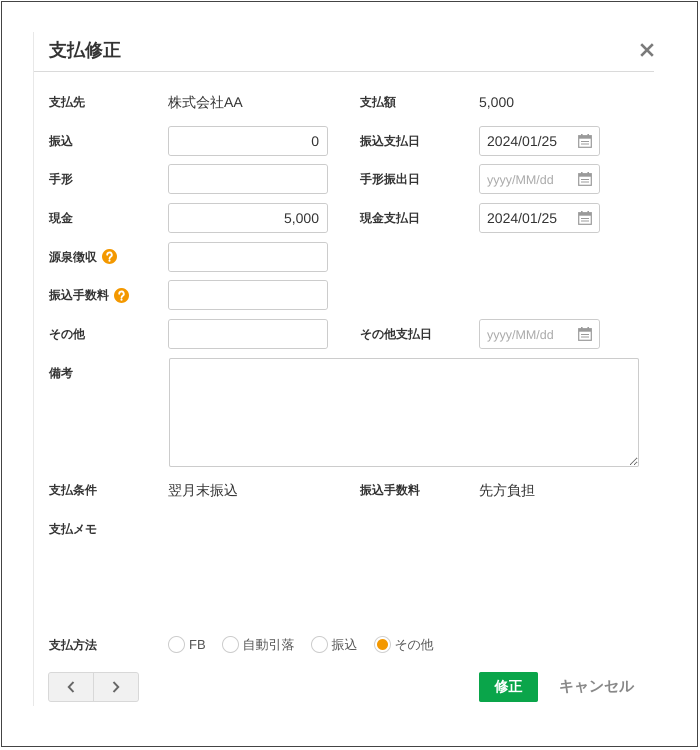 The width and height of the screenshot is (700, 750). Describe the element at coordinates (496, 102) in the screenshot. I see `field-value: 5,000` at that location.